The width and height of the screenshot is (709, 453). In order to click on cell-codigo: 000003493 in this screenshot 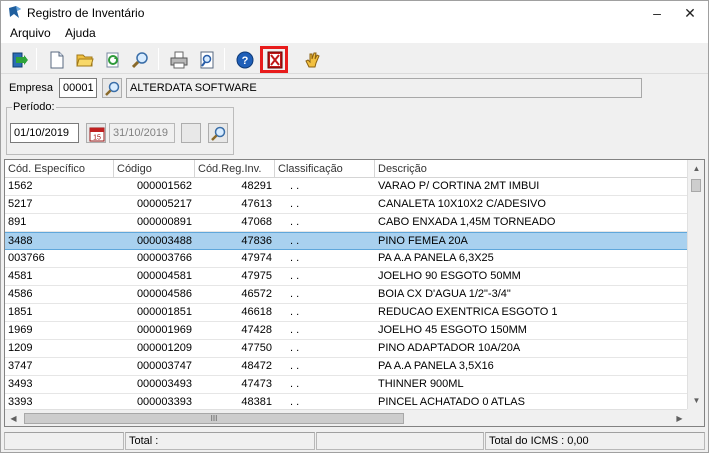, I will do `click(164, 384)`.